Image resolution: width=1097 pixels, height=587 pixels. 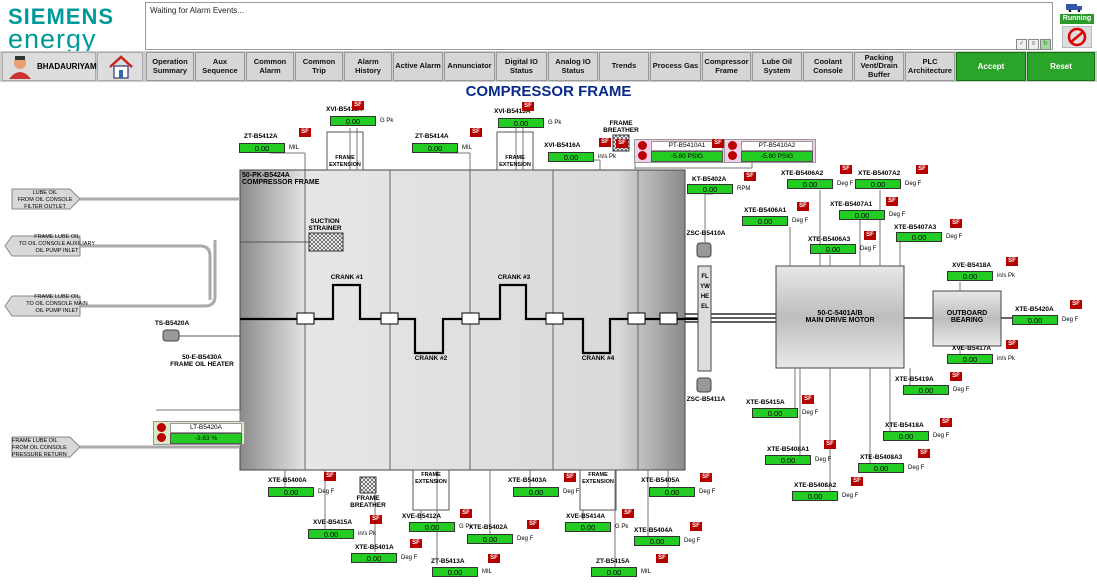 I want to click on instrument-tag: XVE-B5414A, so click(x=586, y=516).